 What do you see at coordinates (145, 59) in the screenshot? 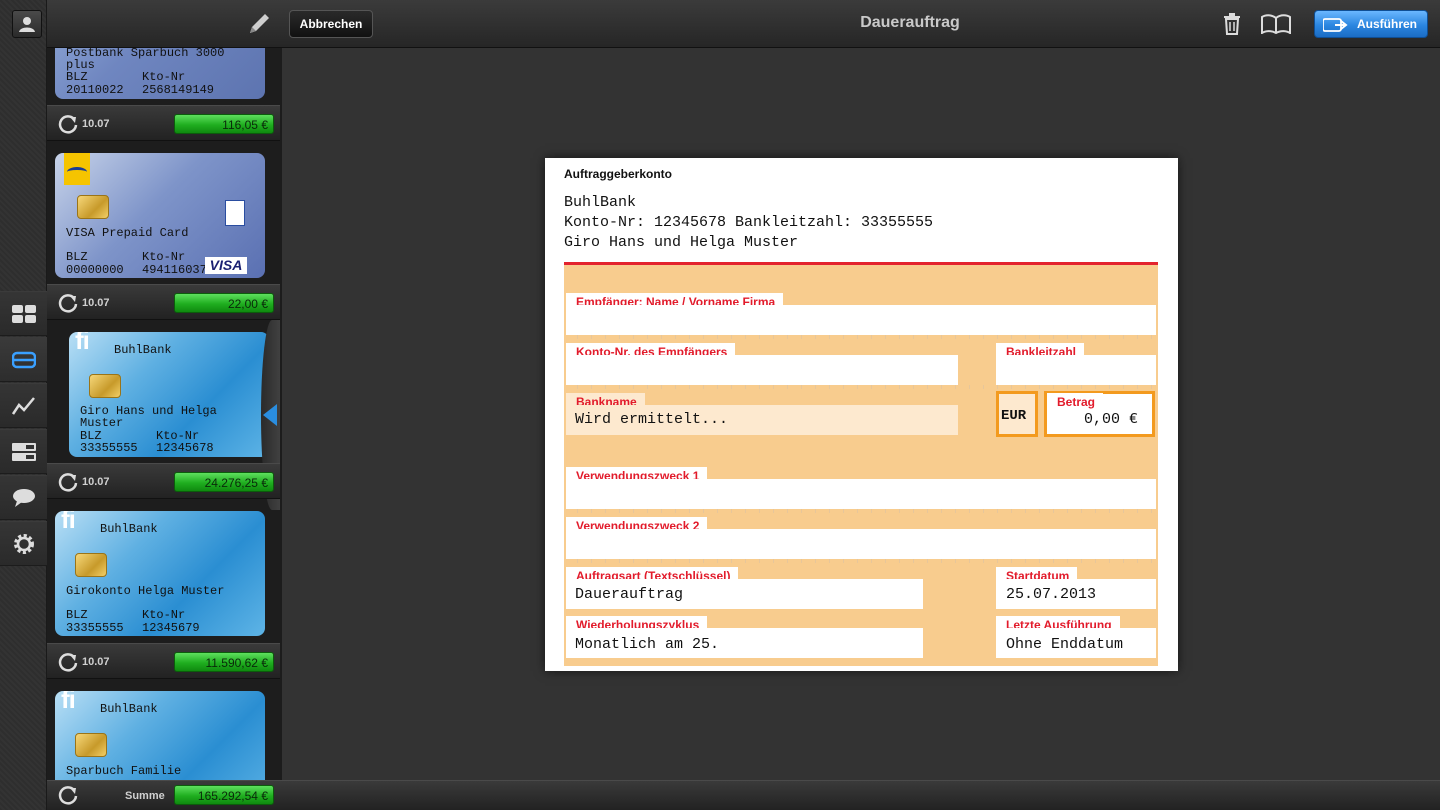
I see `account-name: Postbank Sparbuch 3000 plus` at bounding box center [145, 59].